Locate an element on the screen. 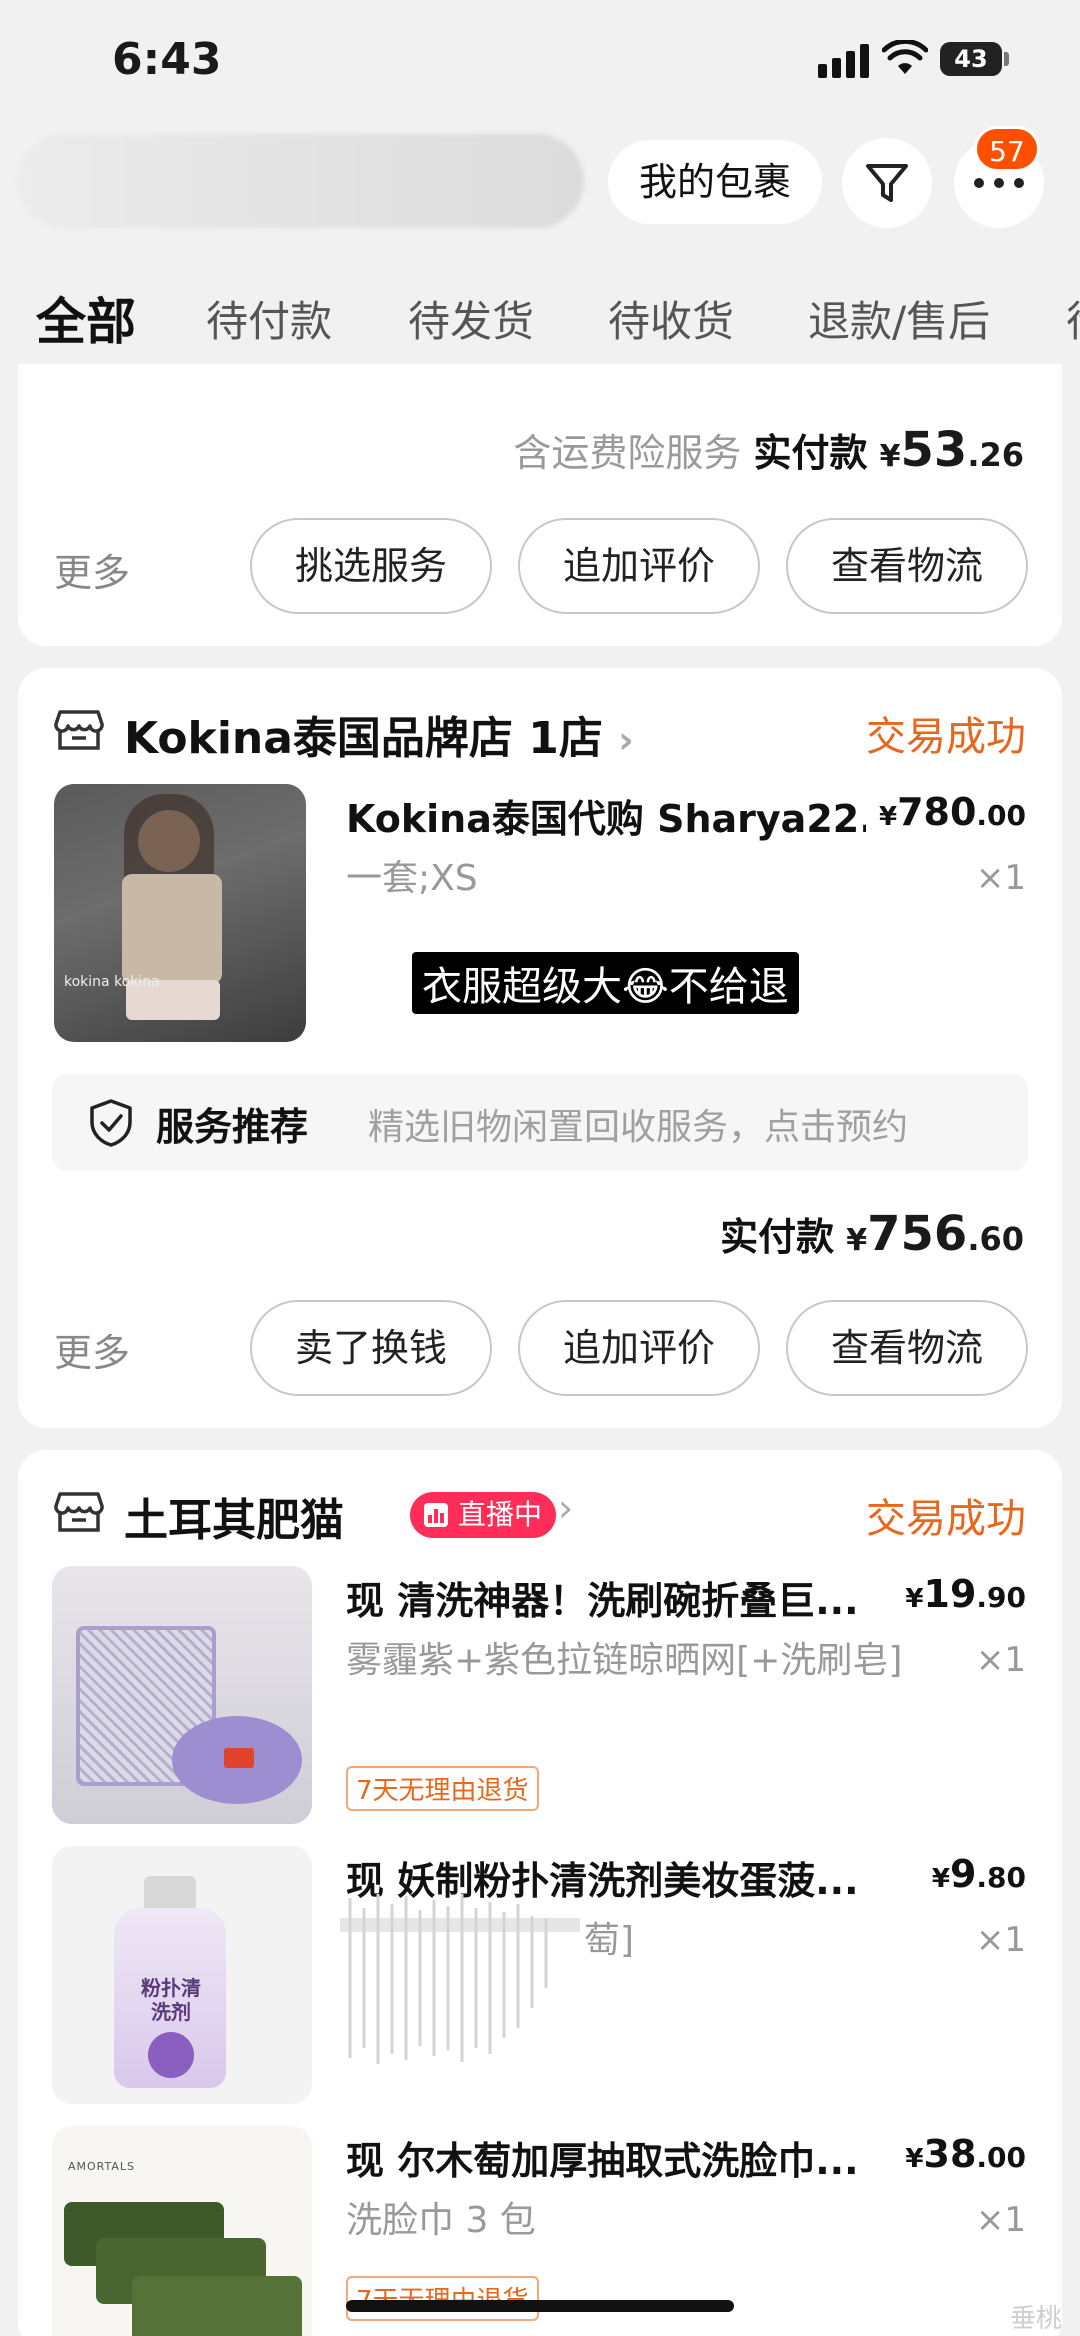 The width and height of the screenshot is (1080, 2336). product-spec: 洗脸巾 3 包 is located at coordinates (441, 2220).